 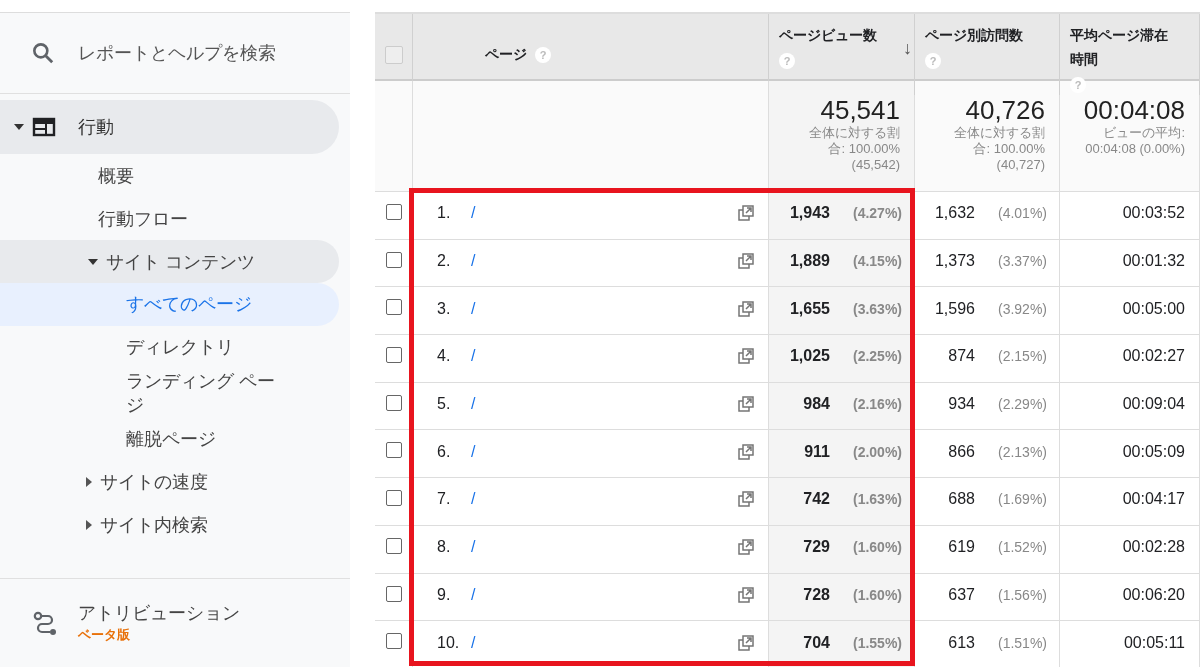 What do you see at coordinates (1154, 642) in the screenshot?
I see `table-cell: 00:05:11` at bounding box center [1154, 642].